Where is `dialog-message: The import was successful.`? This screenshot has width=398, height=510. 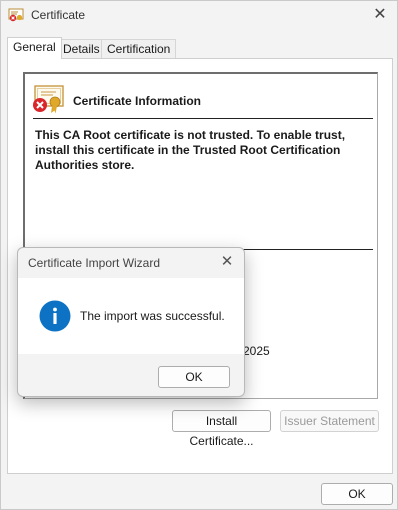
dialog-message: The import was successful. is located at coordinates (152, 316).